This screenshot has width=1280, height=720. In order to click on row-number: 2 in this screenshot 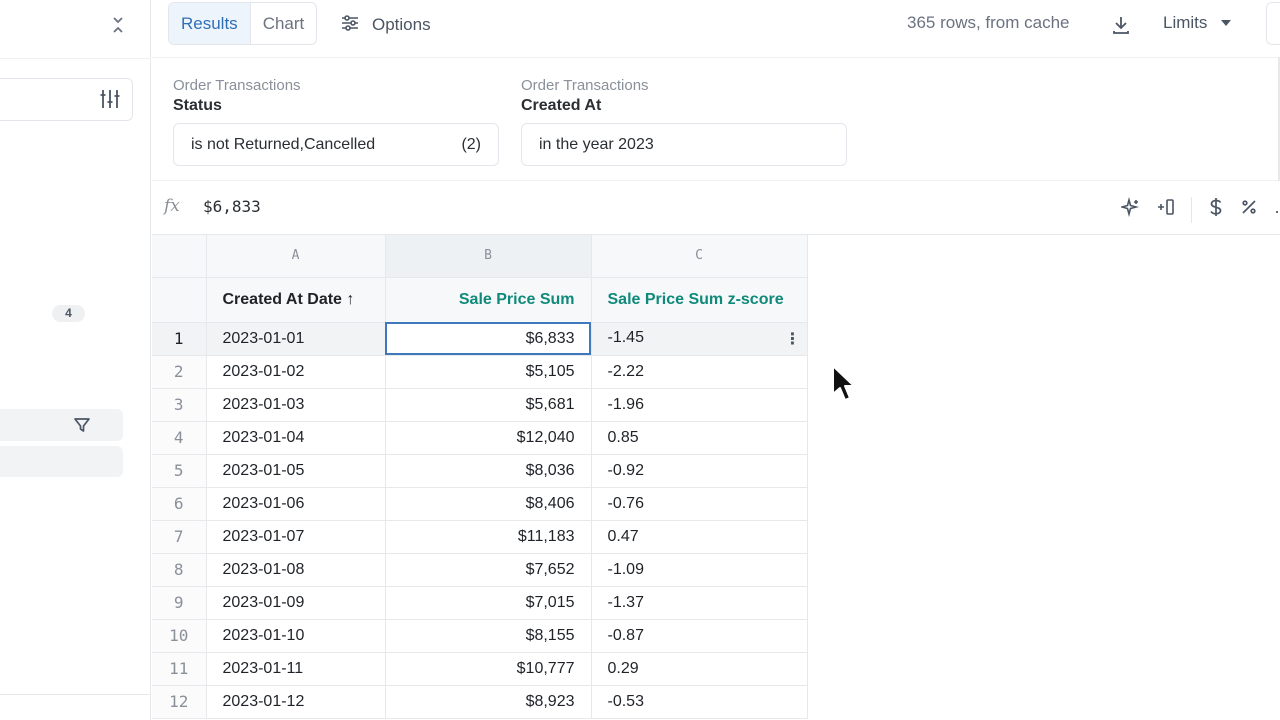, I will do `click(179, 372)`.